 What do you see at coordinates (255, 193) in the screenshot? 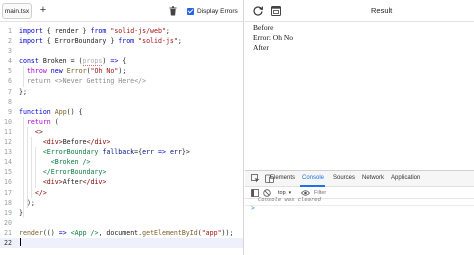
I see `sidebar-toggle-icon` at bounding box center [255, 193].